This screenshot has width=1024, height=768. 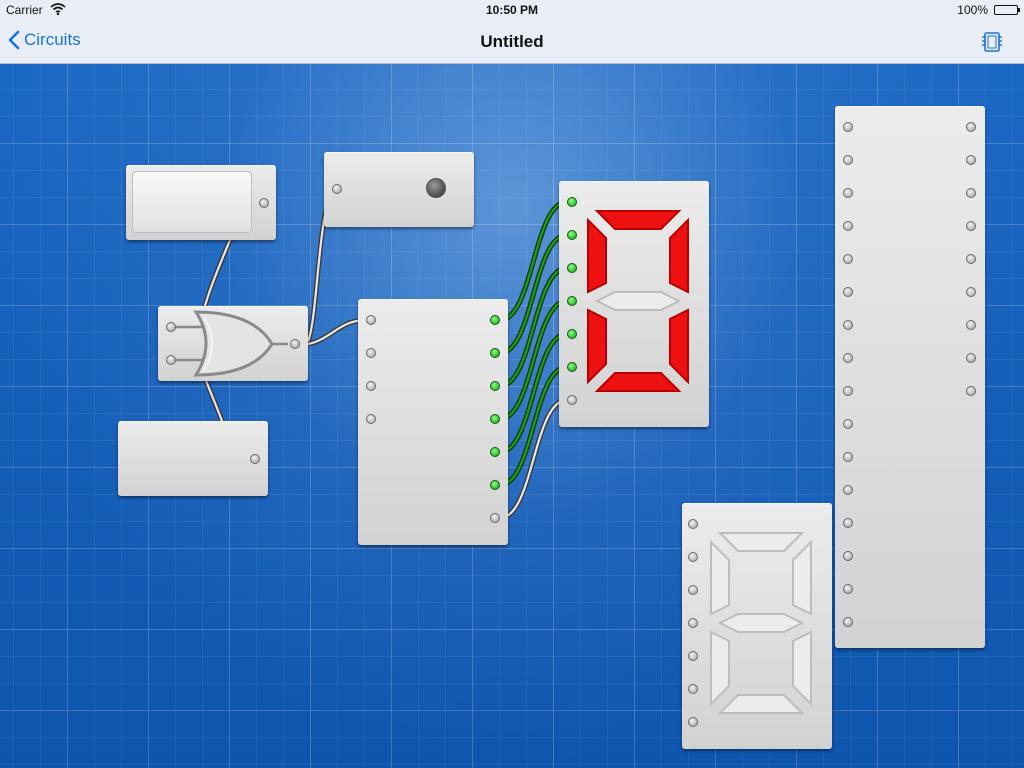 What do you see at coordinates (972, 10) in the screenshot?
I see `battery-percent: 100%` at bounding box center [972, 10].